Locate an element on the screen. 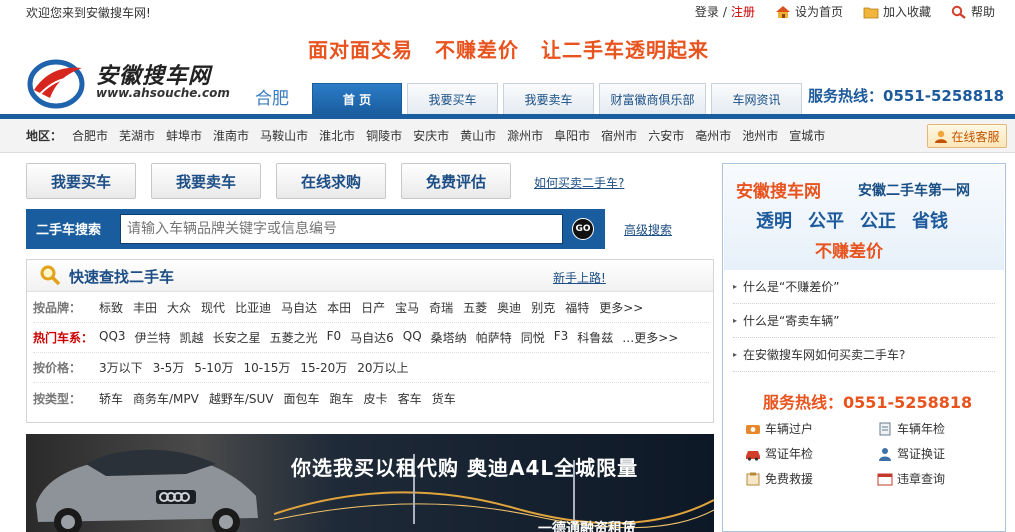 This screenshot has height=532, width=1015. advanced-search-link: 高级搜索 is located at coordinates (648, 229).